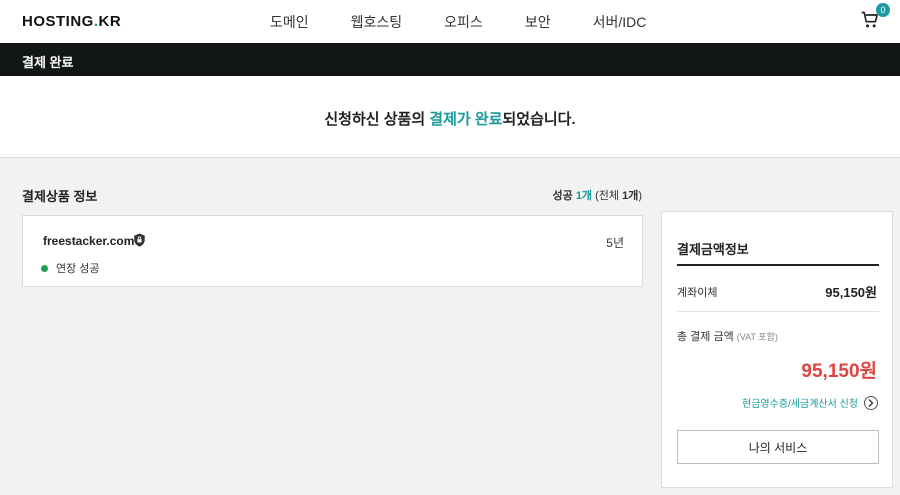 The image size is (900, 495). I want to click on vat-note: (VAT 포함), so click(757, 337).